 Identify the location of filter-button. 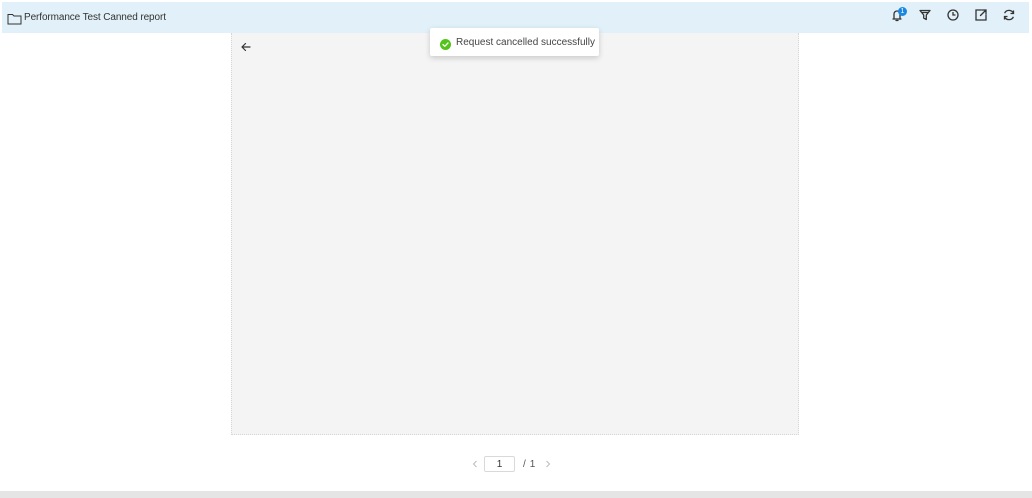
(925, 17).